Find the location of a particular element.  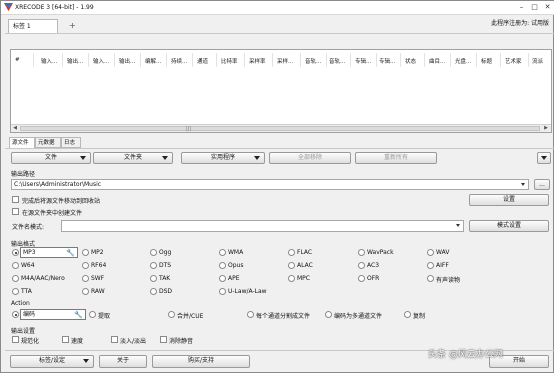

reset-all-button: 重新所有 is located at coordinates (396, 158).